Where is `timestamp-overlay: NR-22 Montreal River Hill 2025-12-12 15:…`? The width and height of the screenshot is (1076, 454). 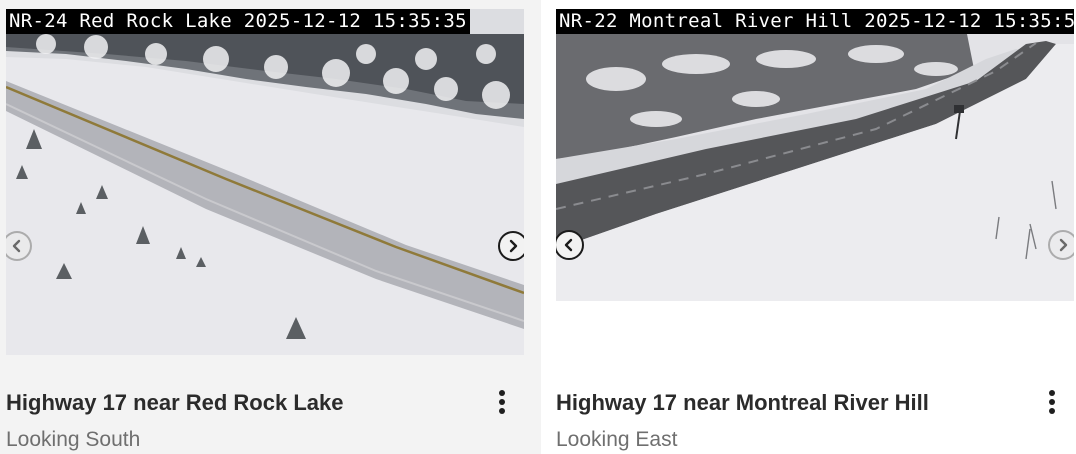
timestamp-overlay: NR-22 Montreal River Hill 2025-12-12 15:… is located at coordinates (815, 21).